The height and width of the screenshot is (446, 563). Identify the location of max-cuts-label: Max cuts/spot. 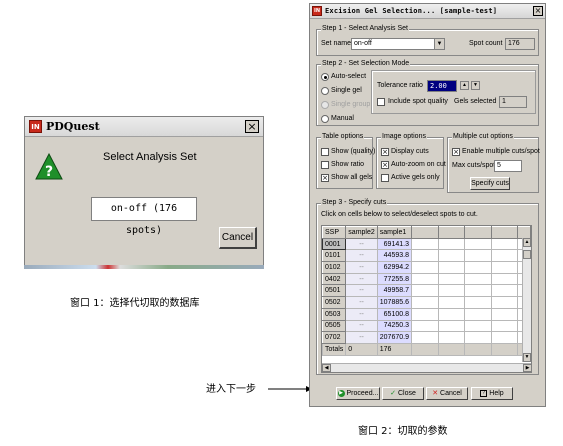
(474, 165).